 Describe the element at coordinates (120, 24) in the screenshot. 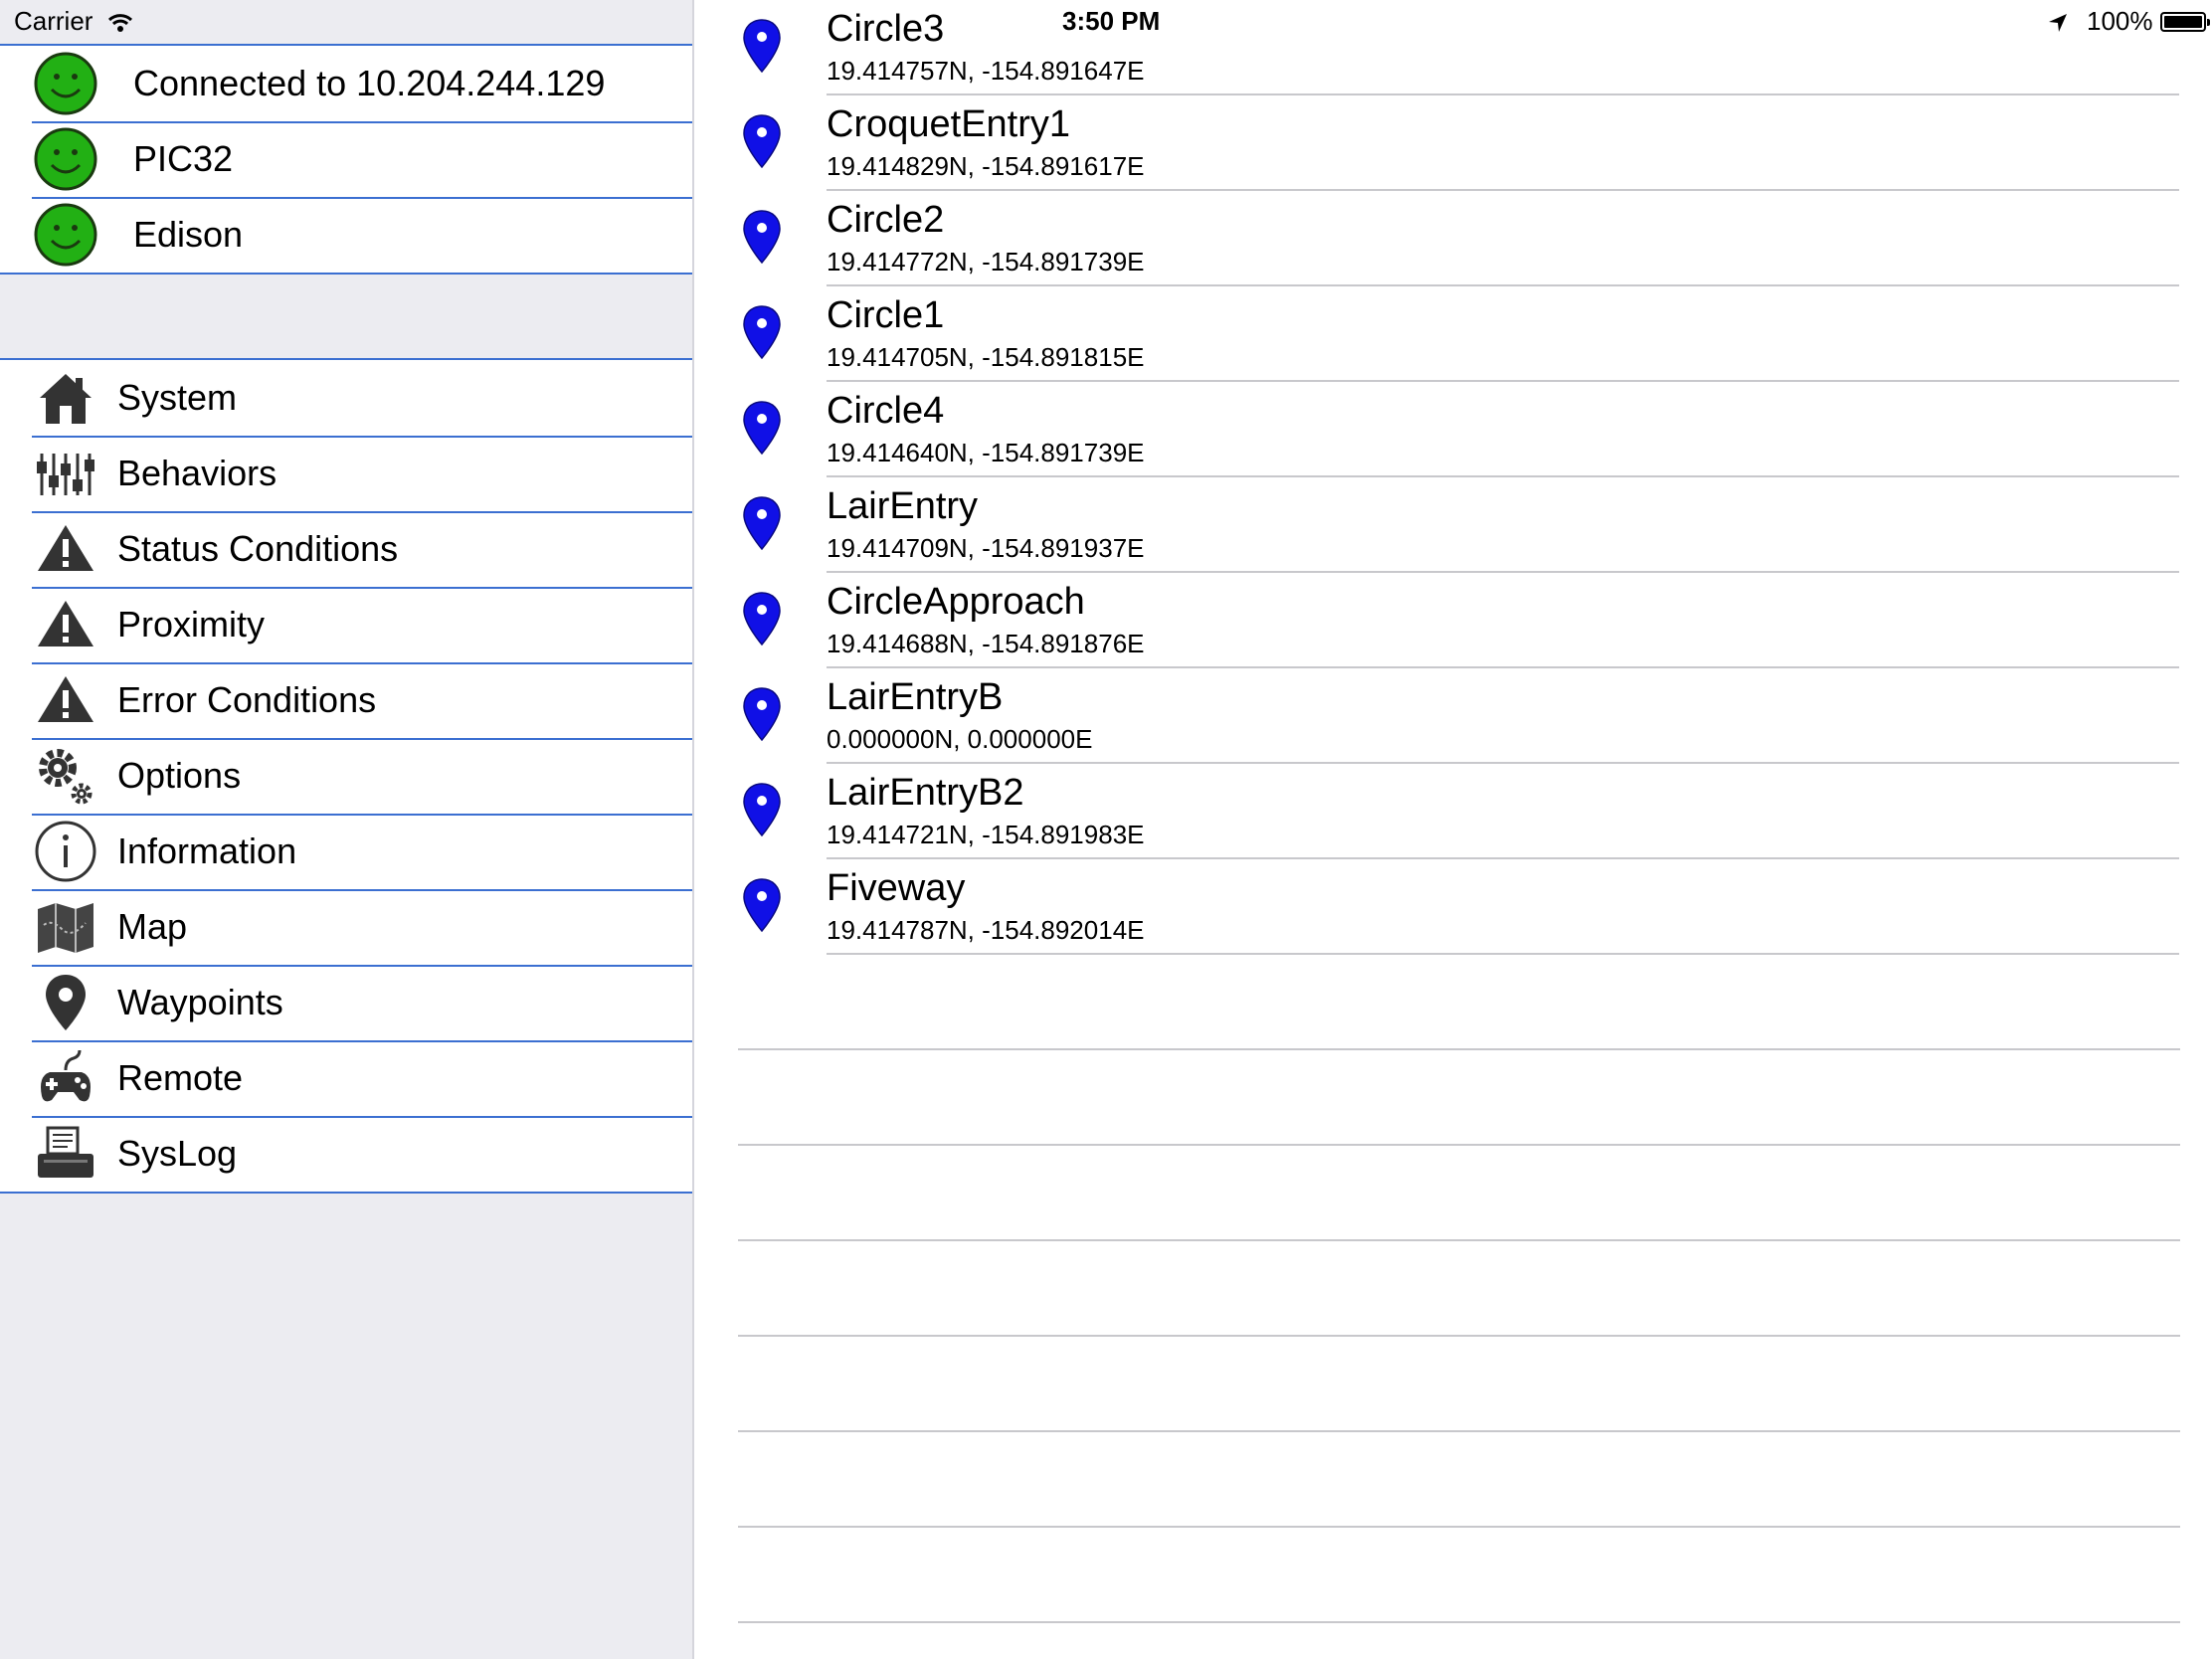

I see `wifi-icon` at that location.